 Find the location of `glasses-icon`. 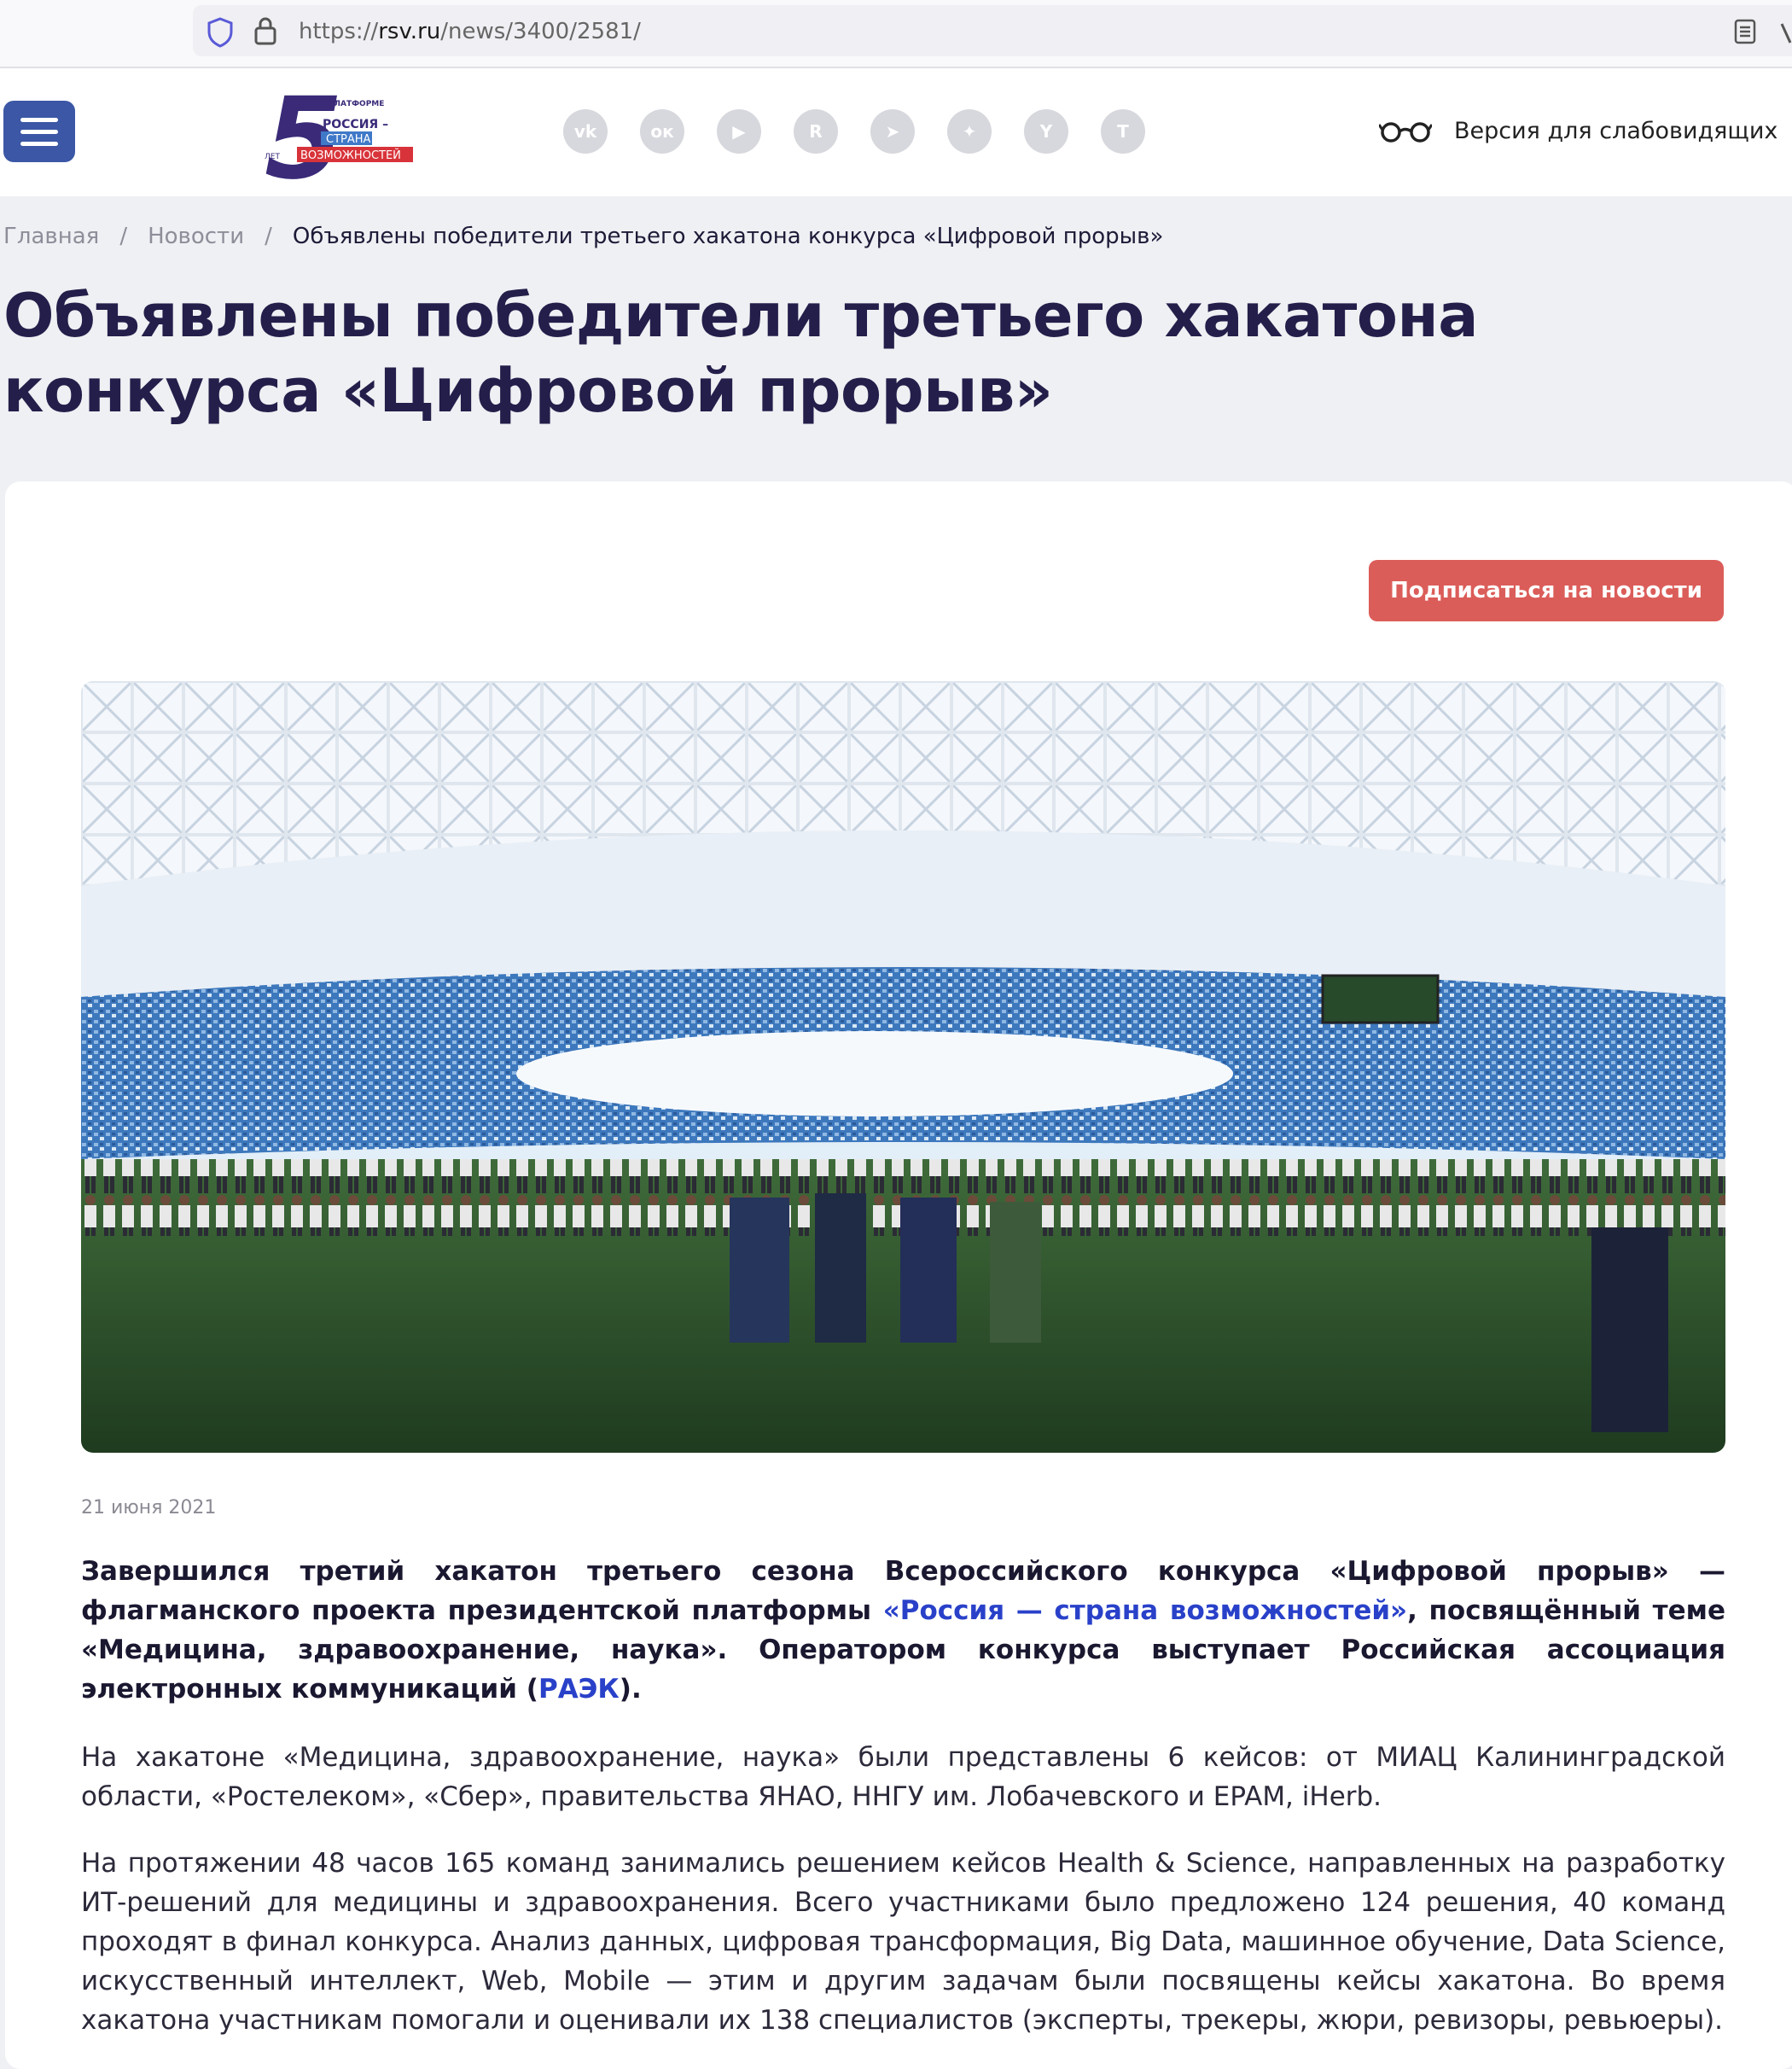

glasses-icon is located at coordinates (1405, 131).